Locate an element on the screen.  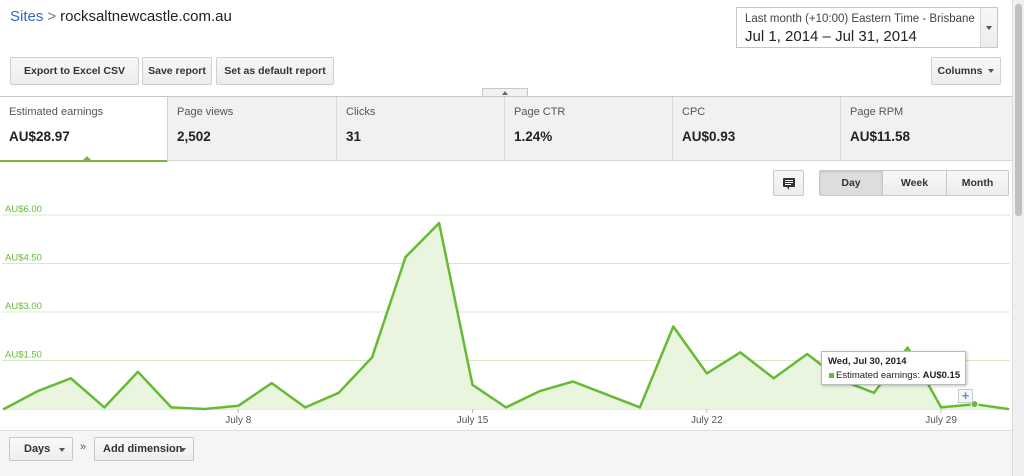
annotations-button is located at coordinates (788, 183).